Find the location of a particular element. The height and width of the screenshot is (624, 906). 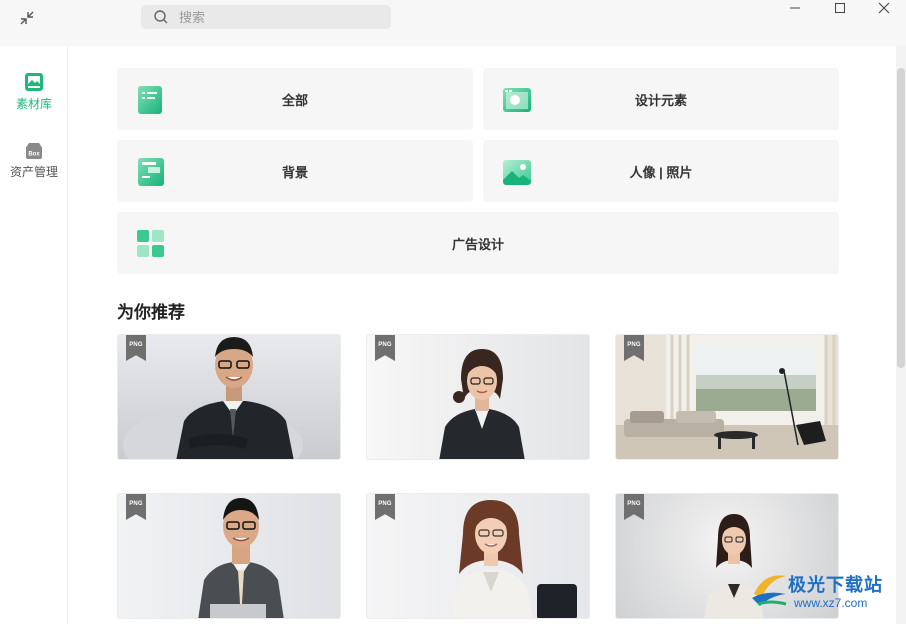

section-title: 为你推荐 is located at coordinates (151, 312).